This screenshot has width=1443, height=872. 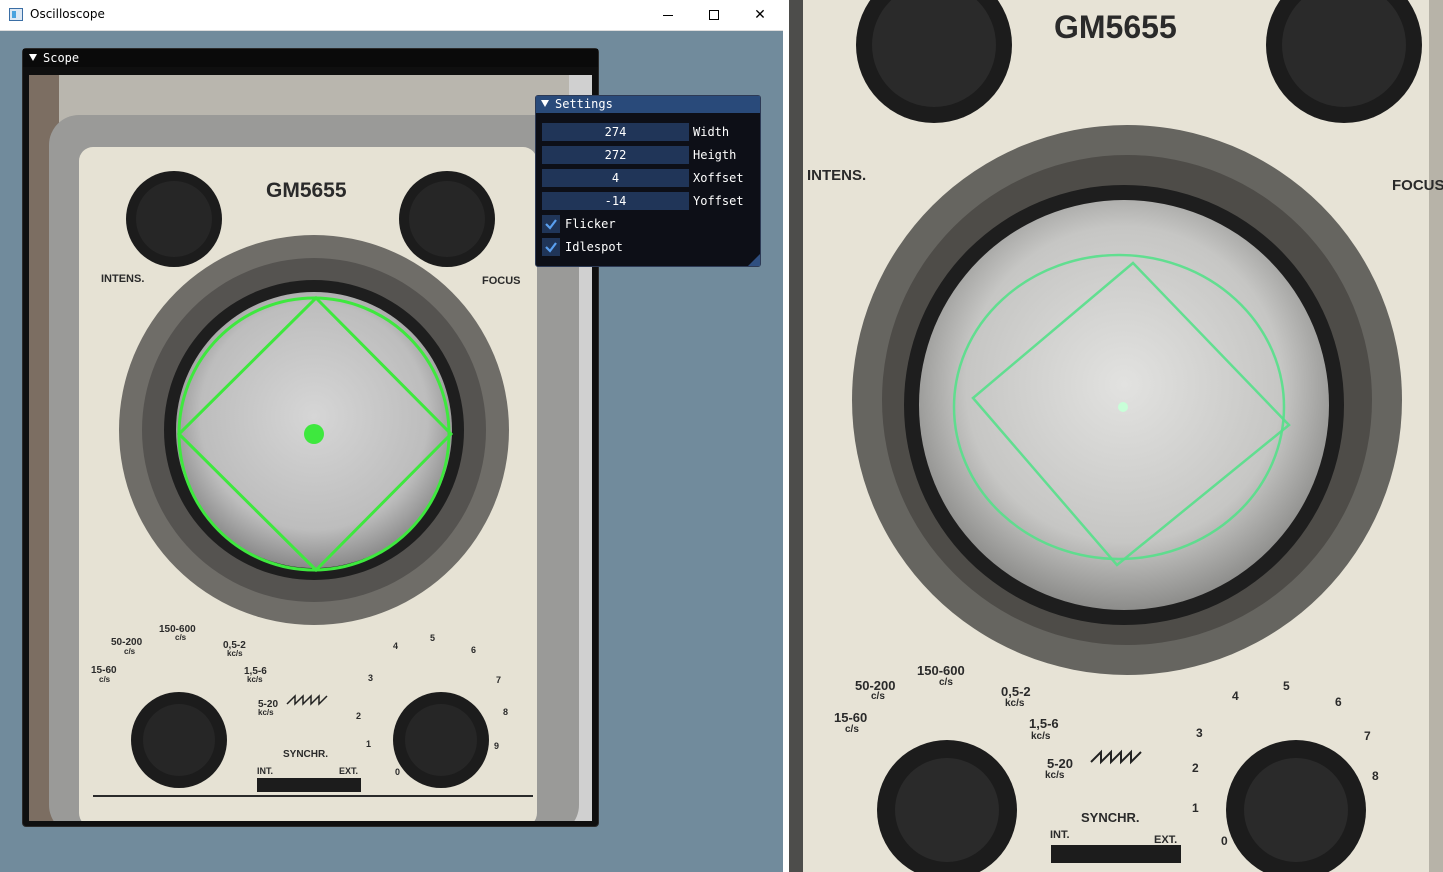 I want to click on svg-text: FOCUS, so click(x=1417, y=185).